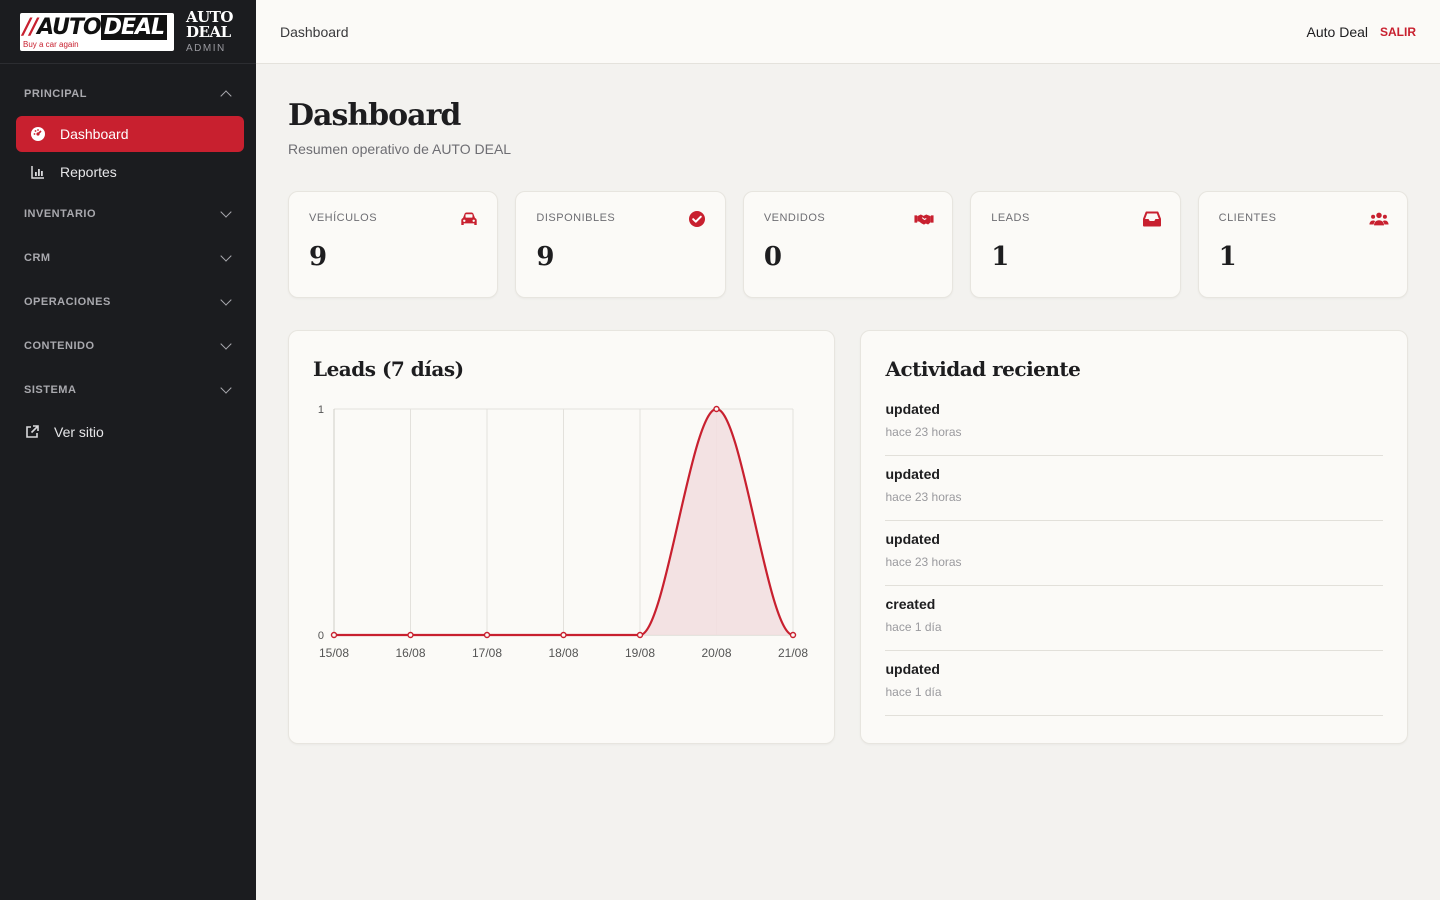 The image size is (1440, 900). Describe the element at coordinates (343, 218) in the screenshot. I see `stat-label: VEHÍCULOS` at that location.